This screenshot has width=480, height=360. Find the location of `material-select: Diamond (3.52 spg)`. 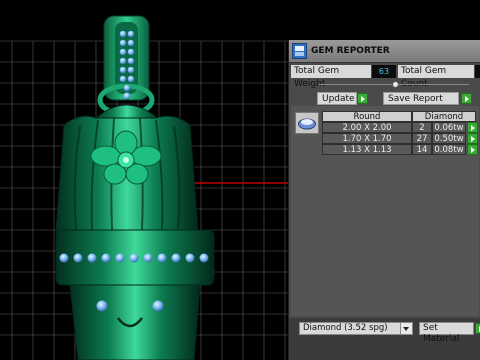

material-select: Diamond (3.52 spg) is located at coordinates (356, 328).